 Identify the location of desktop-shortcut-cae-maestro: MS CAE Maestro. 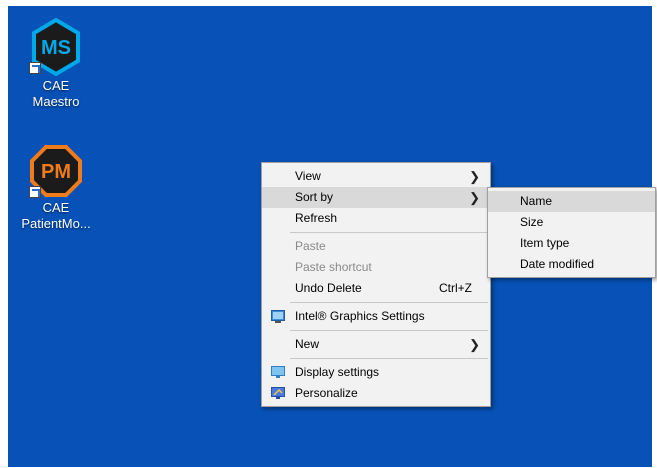
(56, 64).